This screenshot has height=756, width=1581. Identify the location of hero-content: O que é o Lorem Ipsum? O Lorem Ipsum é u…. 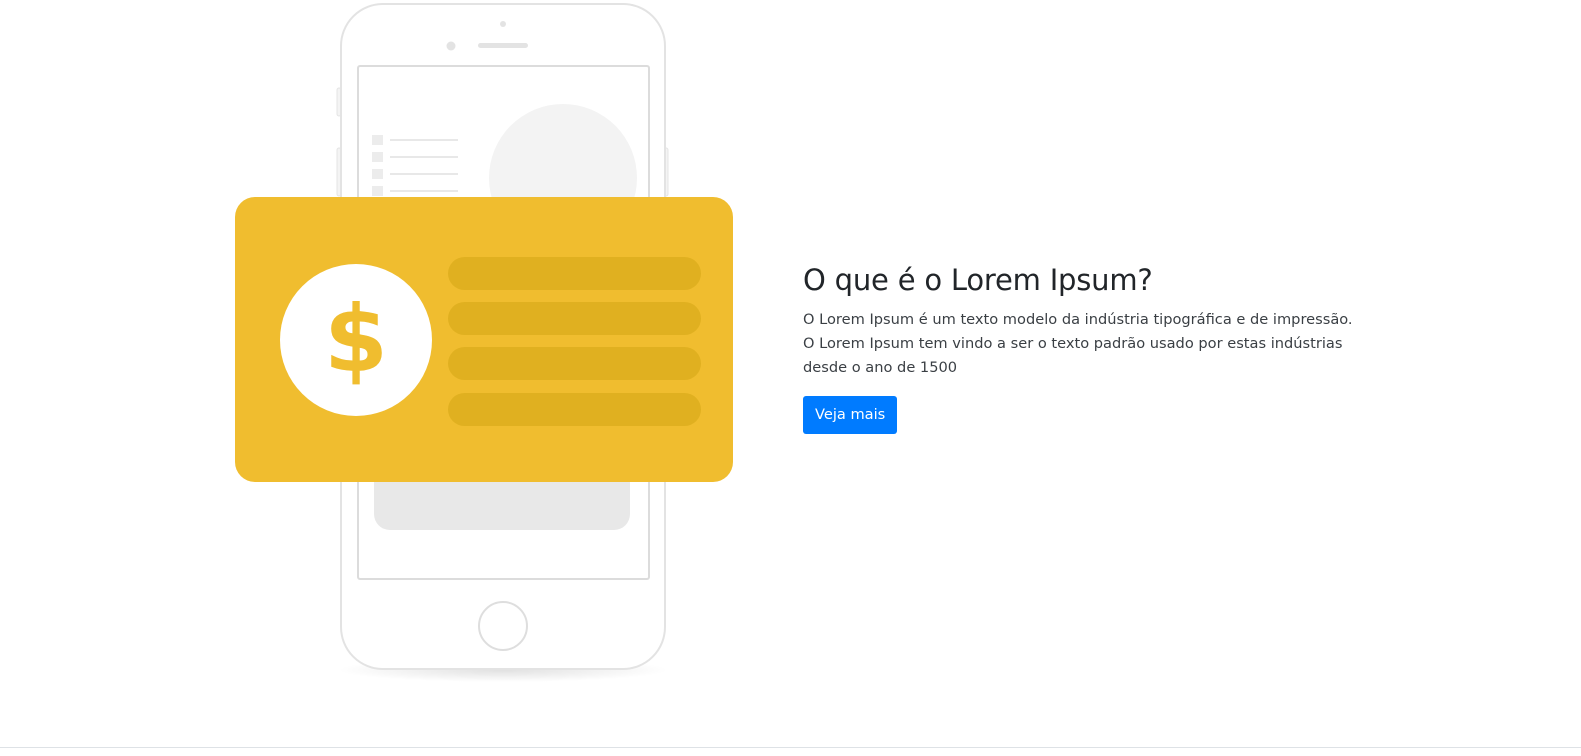
(1083, 348).